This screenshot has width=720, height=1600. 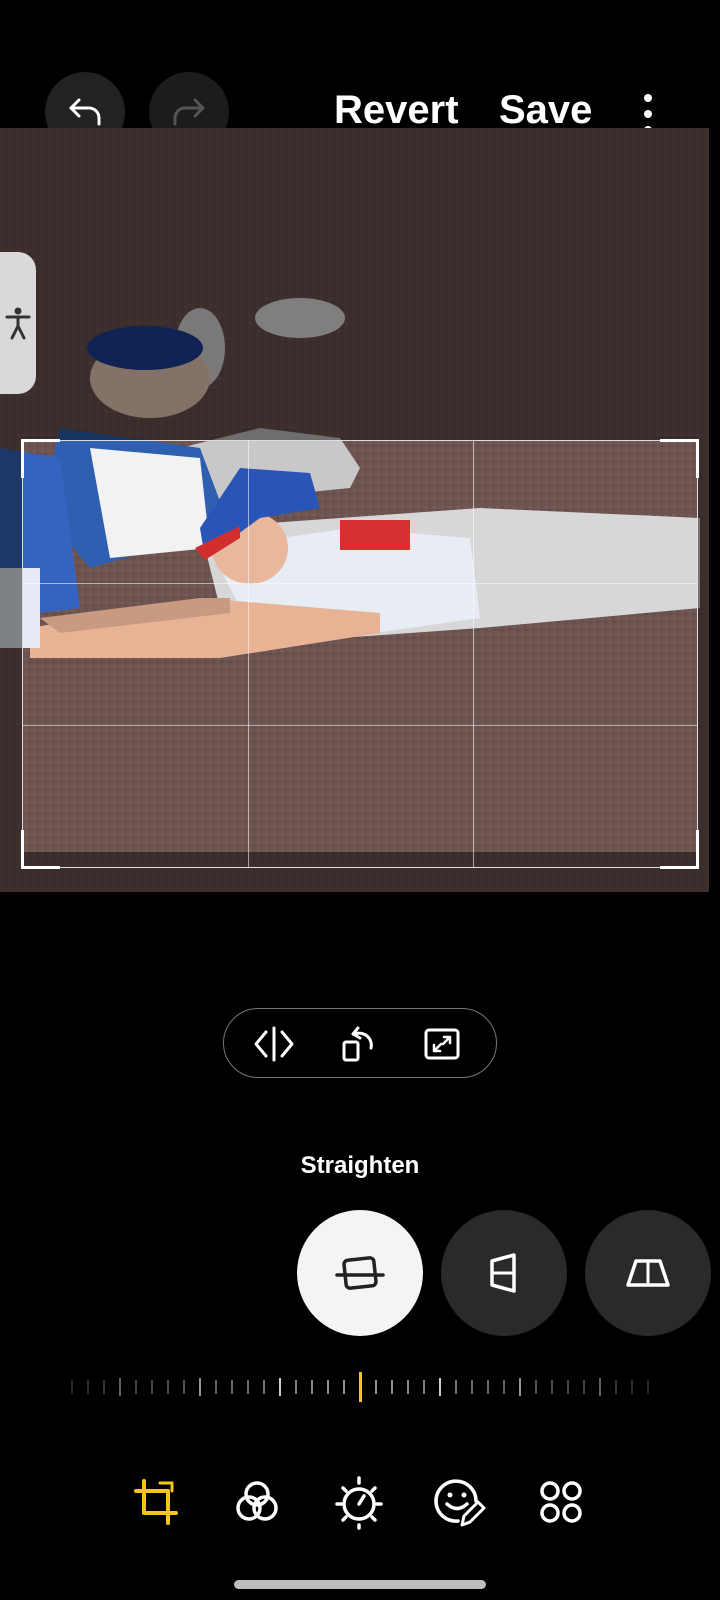 I want to click on accessibility-person-icon, so click(x=18, y=323).